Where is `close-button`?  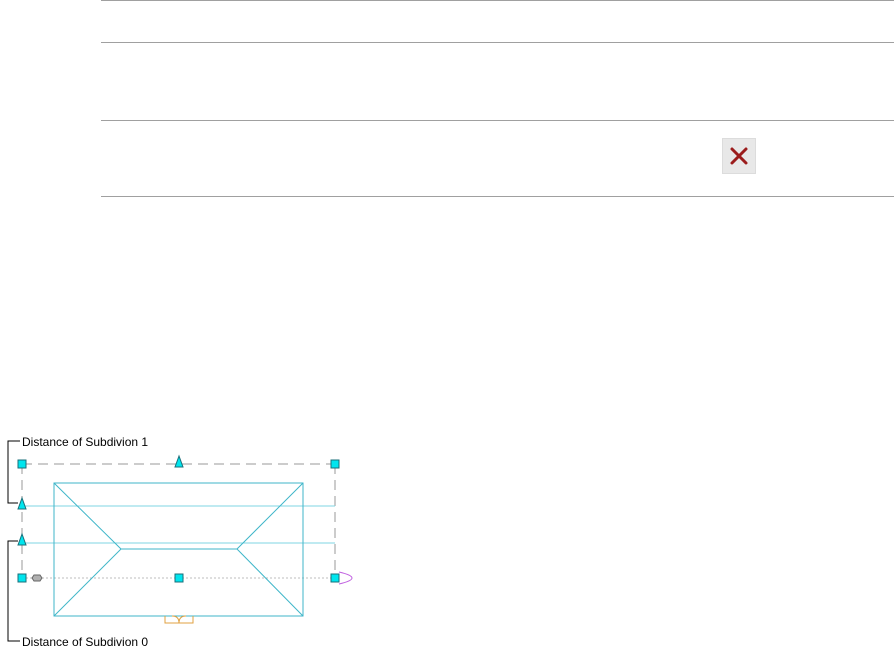
close-button is located at coordinates (739, 156).